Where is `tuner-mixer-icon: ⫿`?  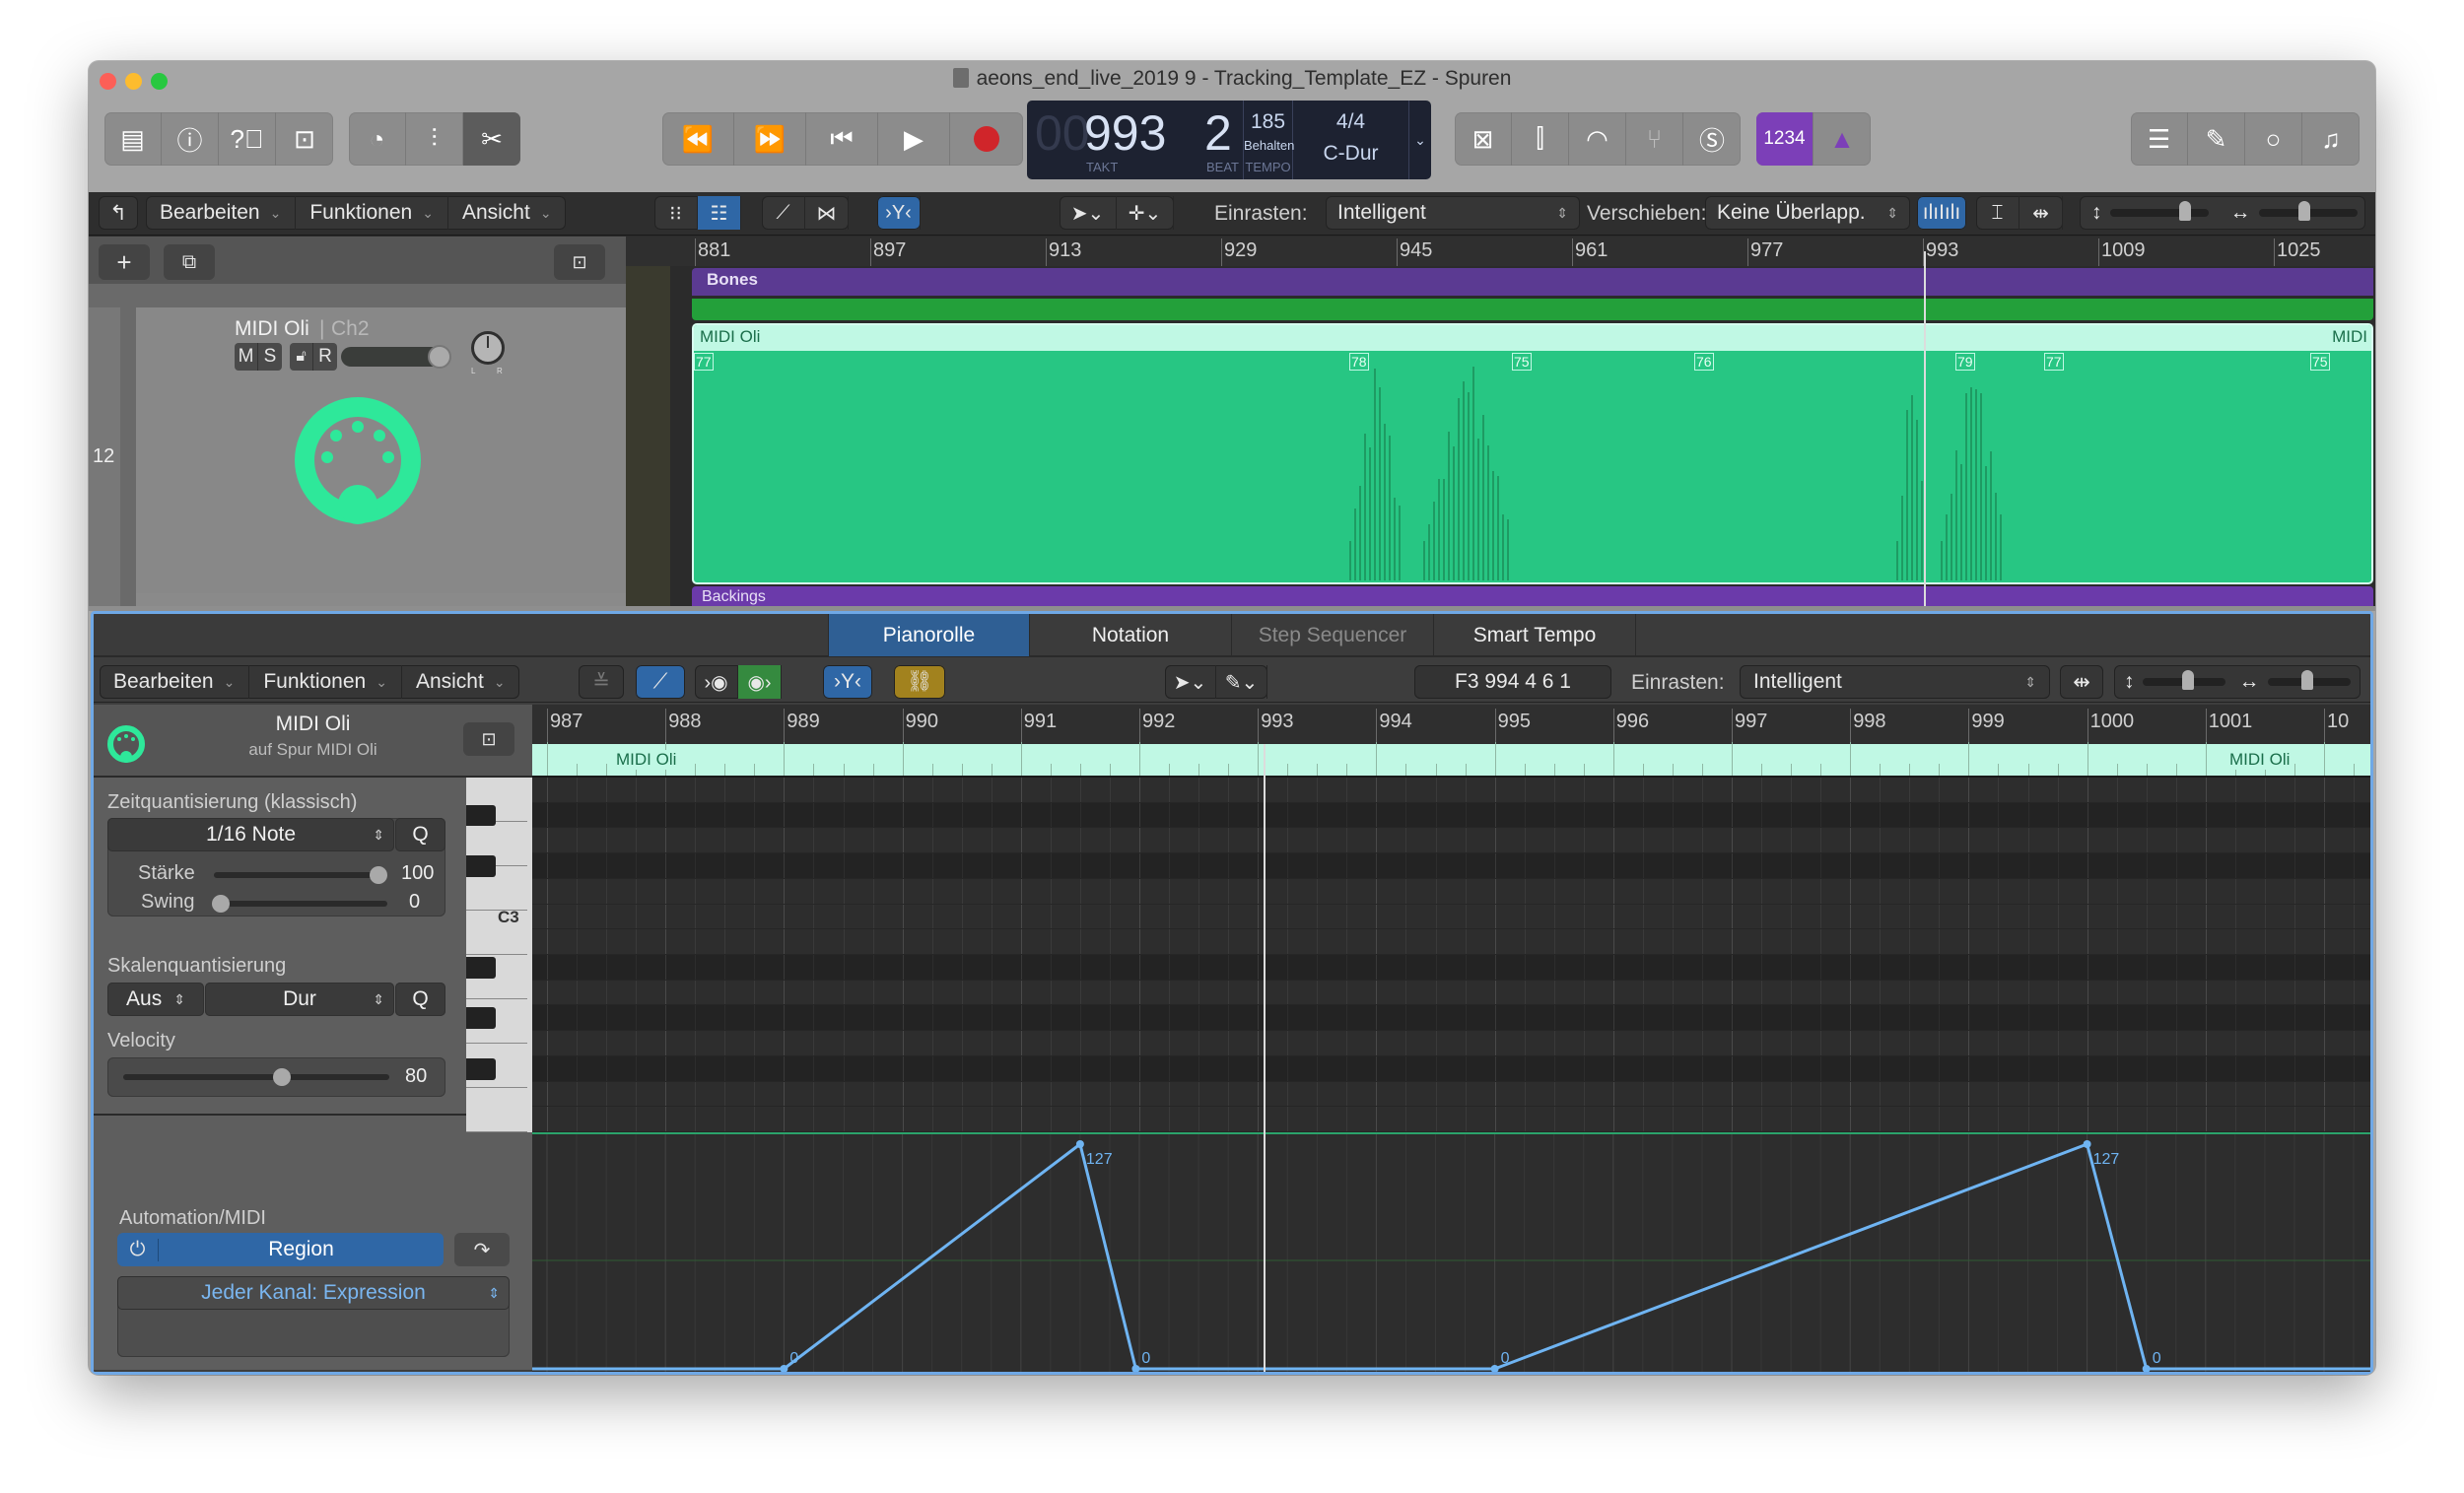
tuner-mixer-icon: ⫿ is located at coordinates (1540, 139).